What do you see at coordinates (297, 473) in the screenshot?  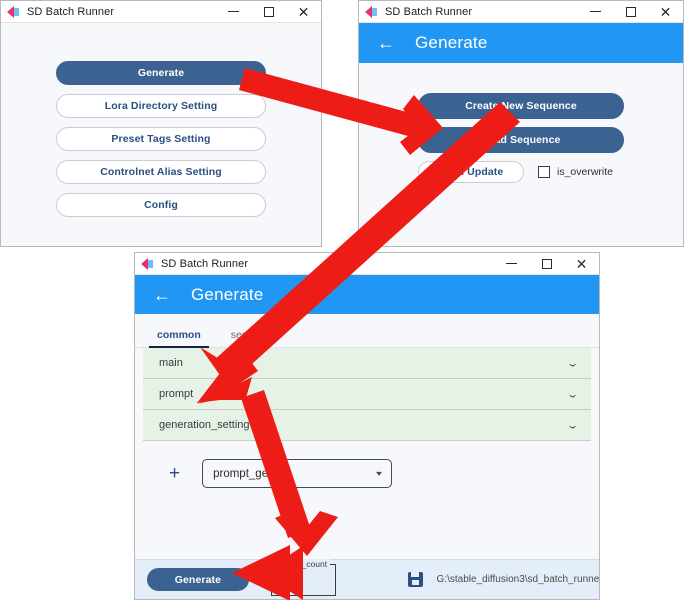 I see `module-select: prompt_gen ▾` at bounding box center [297, 473].